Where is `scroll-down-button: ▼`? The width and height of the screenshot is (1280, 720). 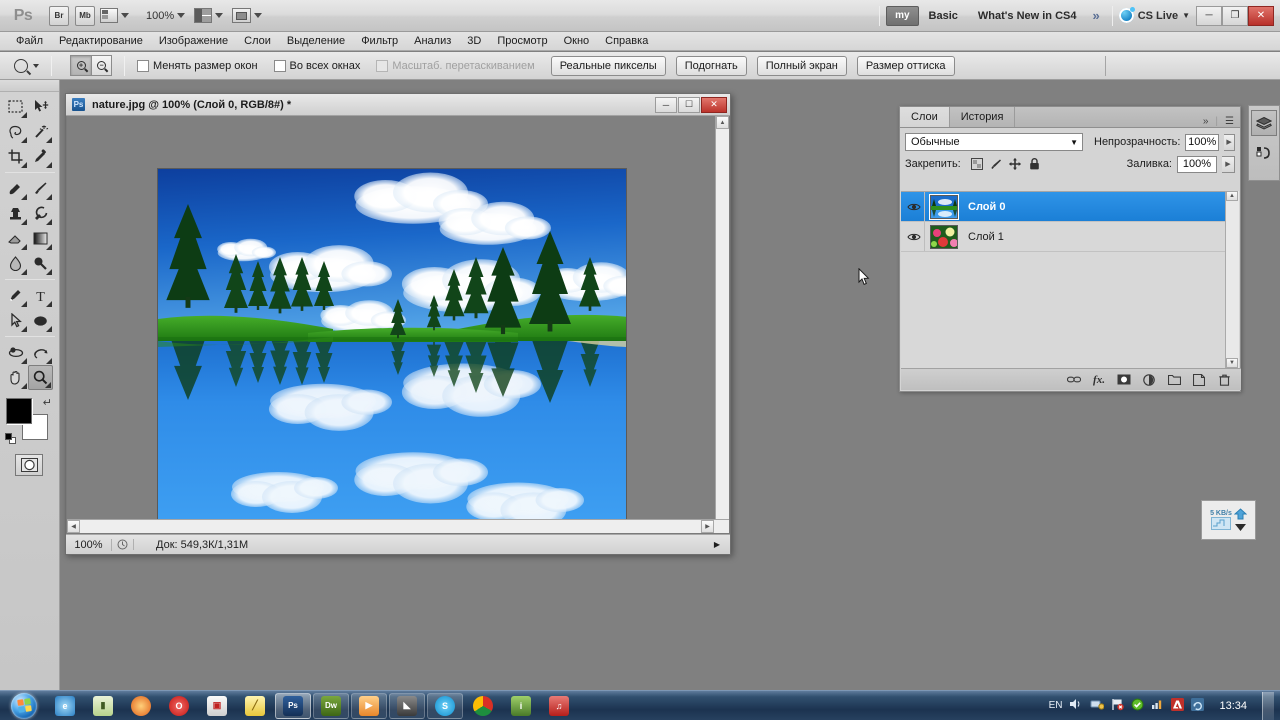 scroll-down-button: ▼ is located at coordinates (1232, 363).